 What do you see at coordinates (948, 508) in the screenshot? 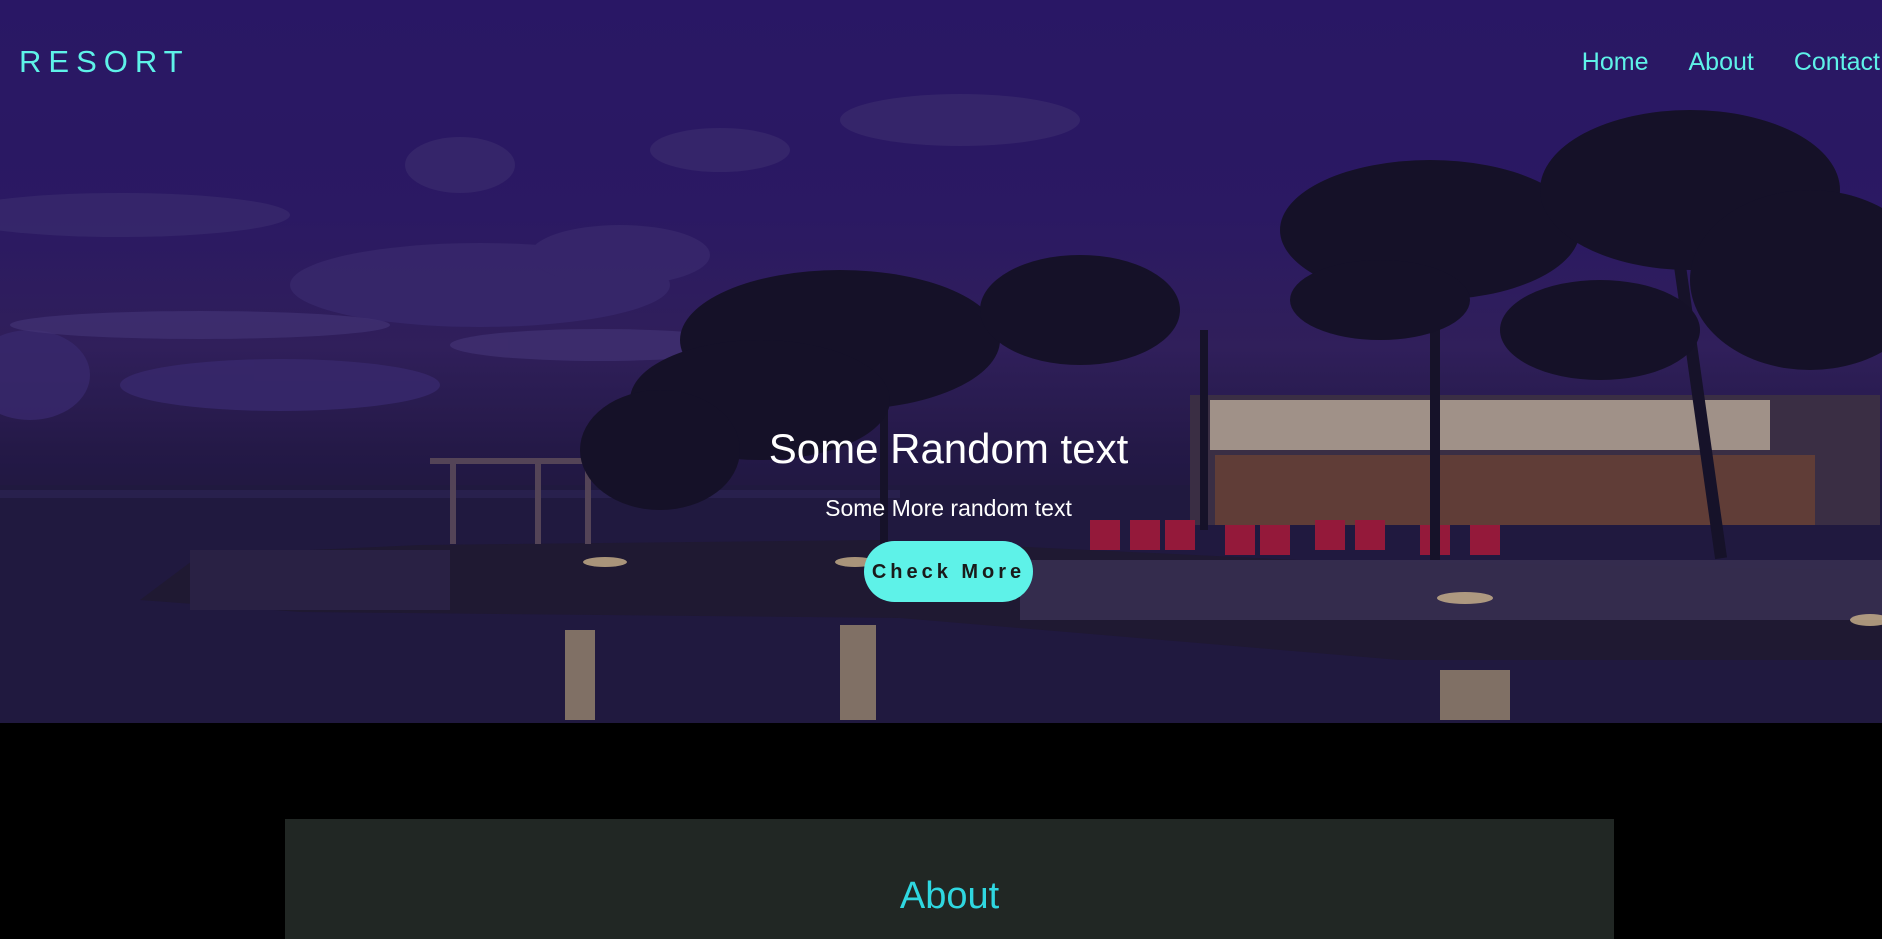
I see `hero-subtitle: Some More random text` at bounding box center [948, 508].